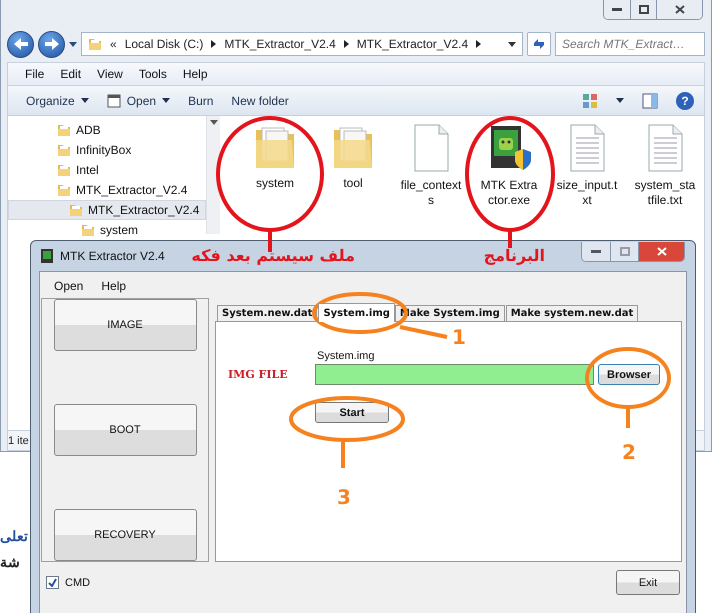  What do you see at coordinates (587, 193) in the screenshot?
I see `file-name: size_input.txt` at bounding box center [587, 193].